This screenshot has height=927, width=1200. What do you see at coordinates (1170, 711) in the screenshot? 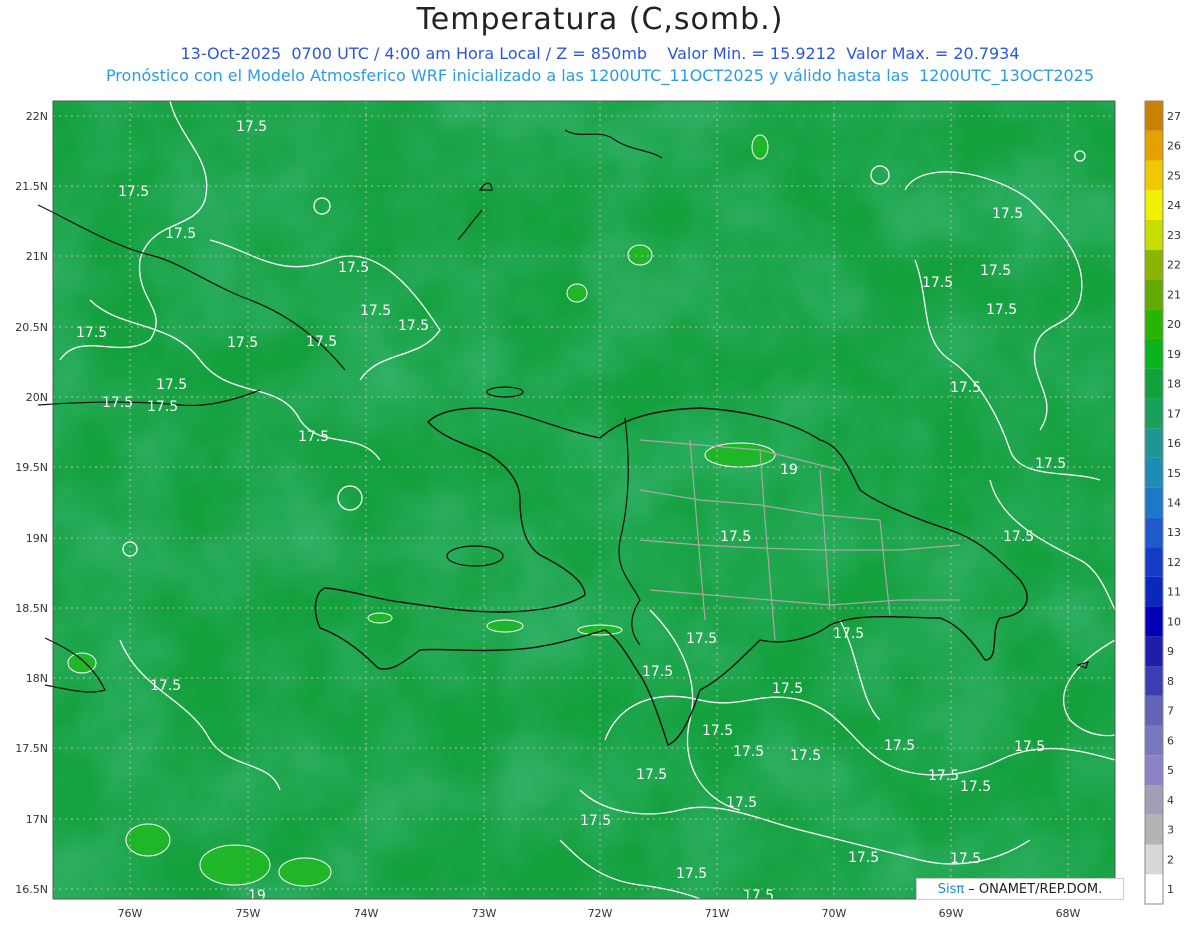
I see `colorbar-label: 7` at bounding box center [1170, 711].